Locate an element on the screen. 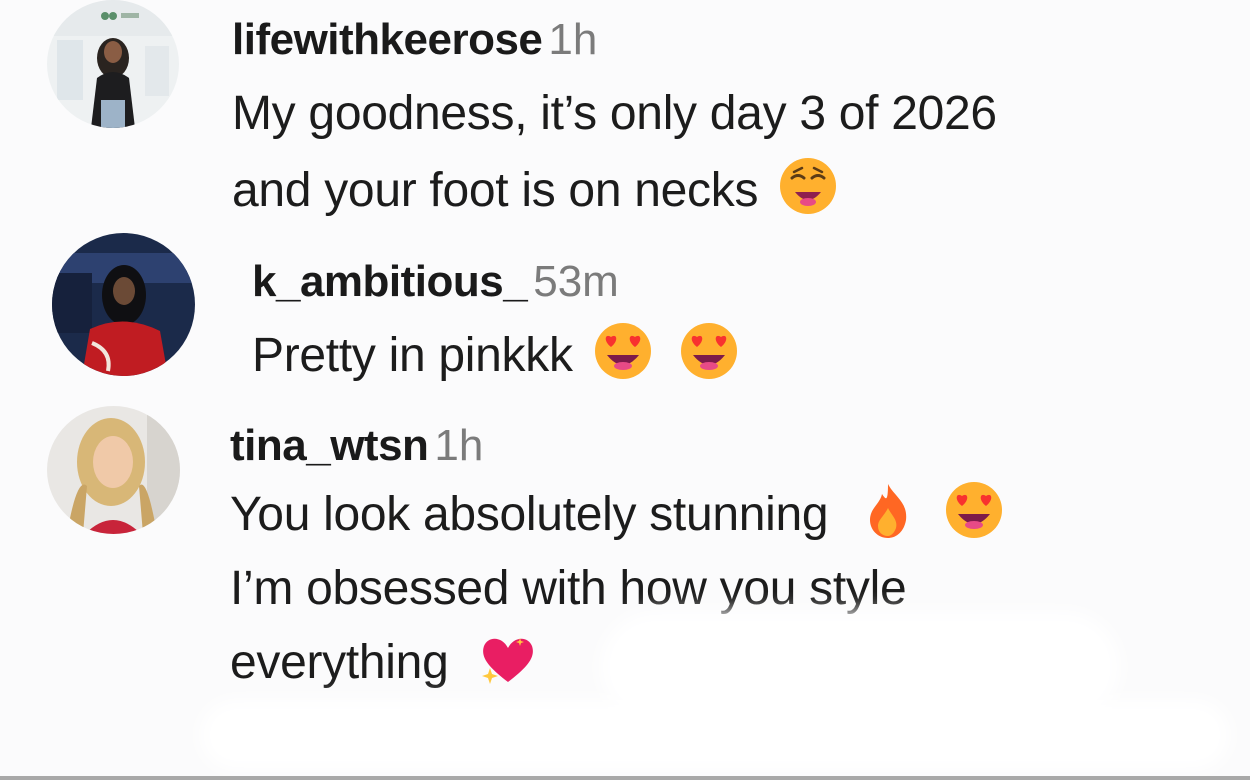 The width and height of the screenshot is (1250, 780). weary-face-emoji-icon is located at coordinates (808, 186).